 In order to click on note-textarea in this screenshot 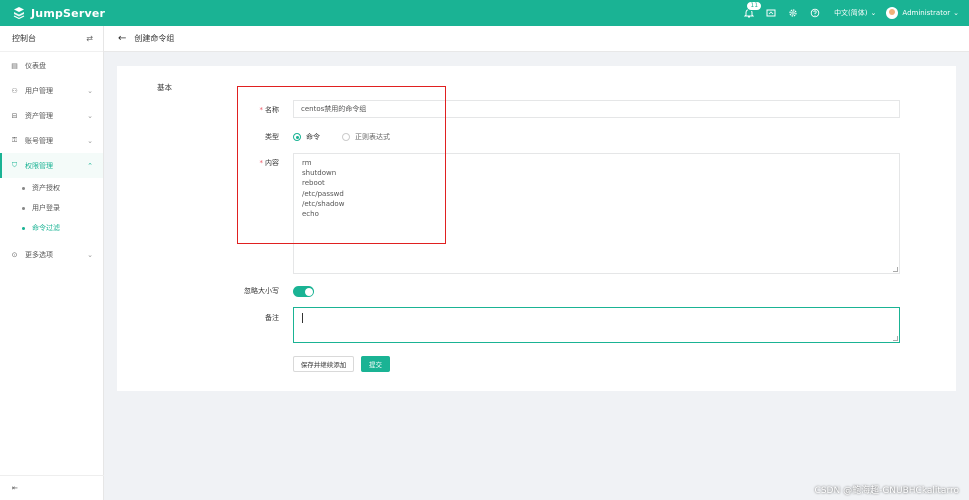, I will do `click(596, 325)`.